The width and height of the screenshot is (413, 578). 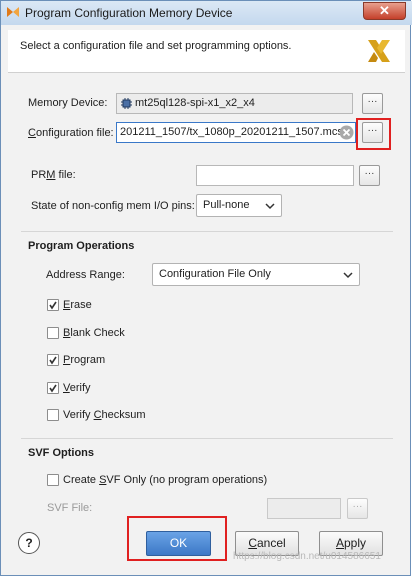 I want to click on prm-file-browse-button: ···, so click(x=369, y=175).